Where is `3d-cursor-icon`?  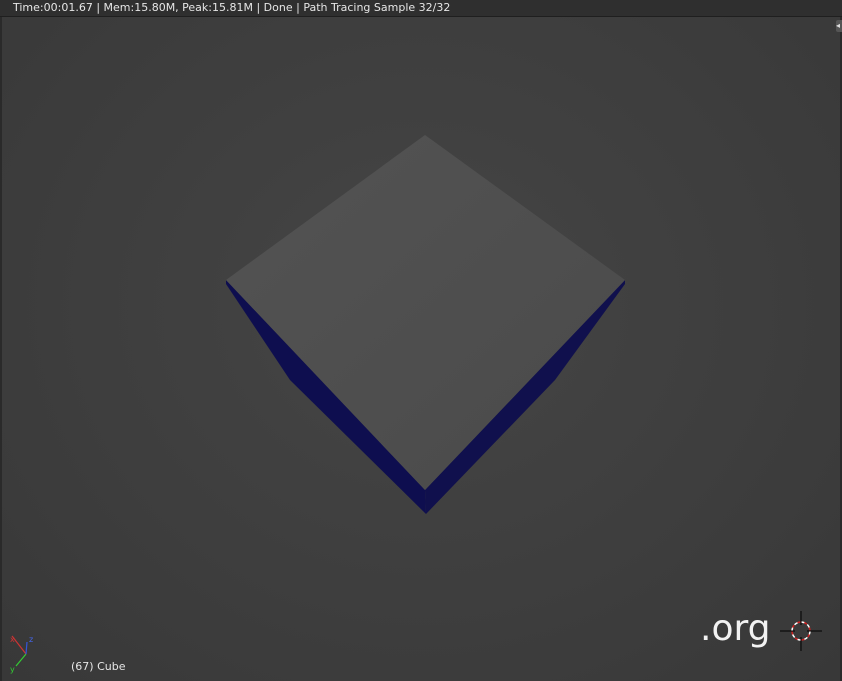 3d-cursor-icon is located at coordinates (802, 631).